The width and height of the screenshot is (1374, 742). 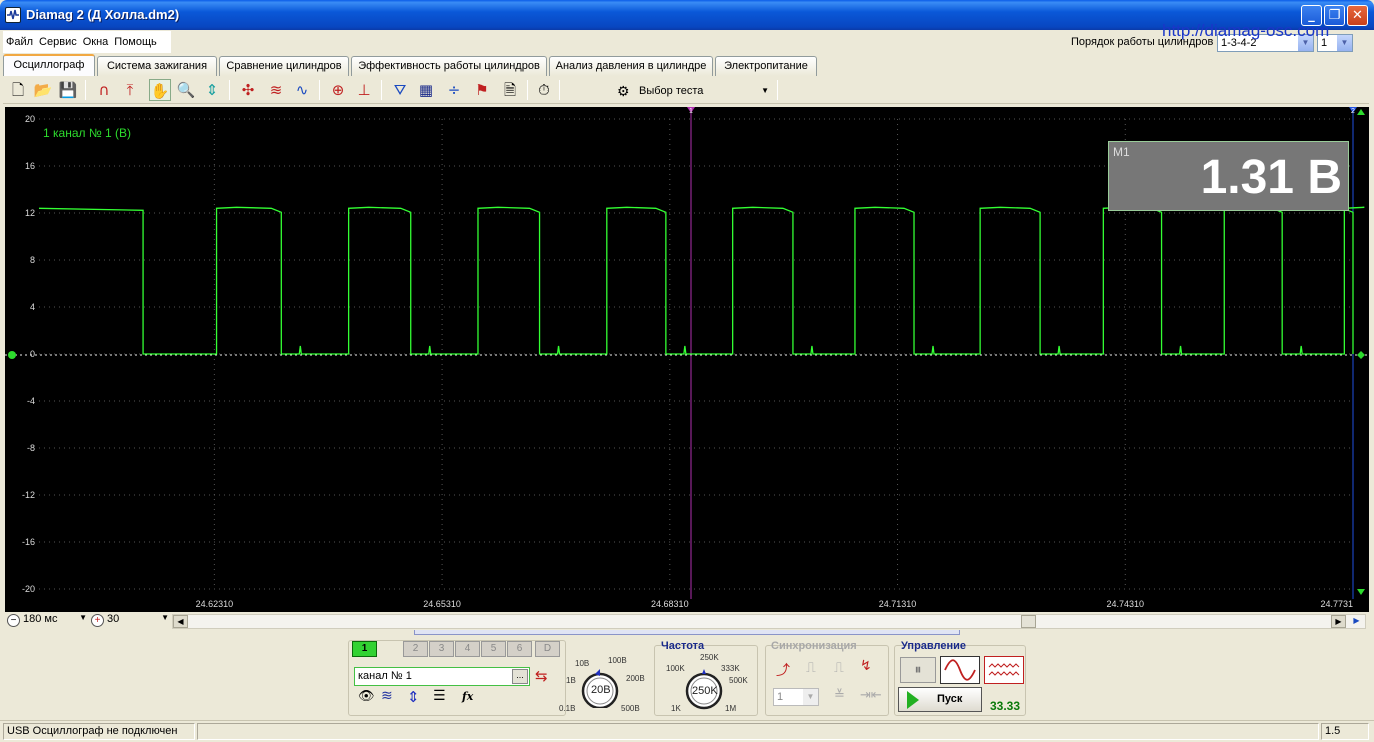 What do you see at coordinates (454, 90) in the screenshot?
I see `split-icon: ÷` at bounding box center [454, 90].